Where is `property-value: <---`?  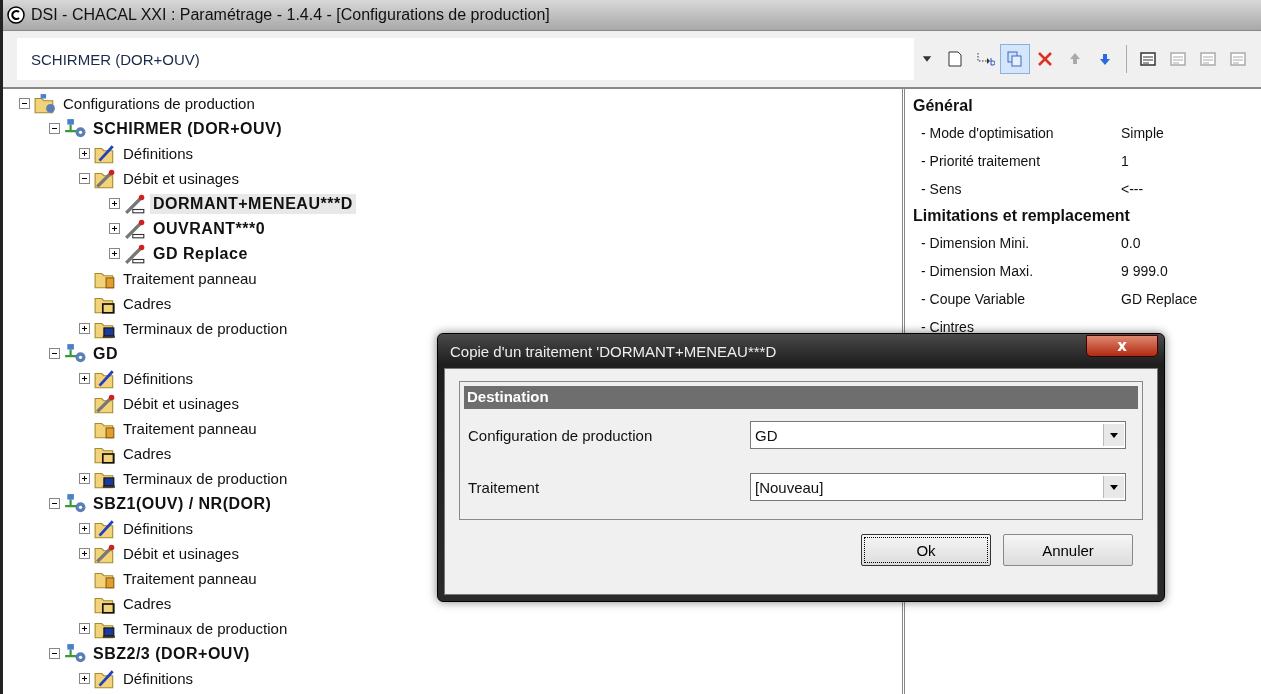 property-value: <--- is located at coordinates (1133, 189).